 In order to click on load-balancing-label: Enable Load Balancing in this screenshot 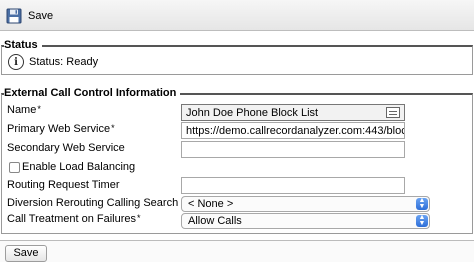, I will do `click(79, 167)`.